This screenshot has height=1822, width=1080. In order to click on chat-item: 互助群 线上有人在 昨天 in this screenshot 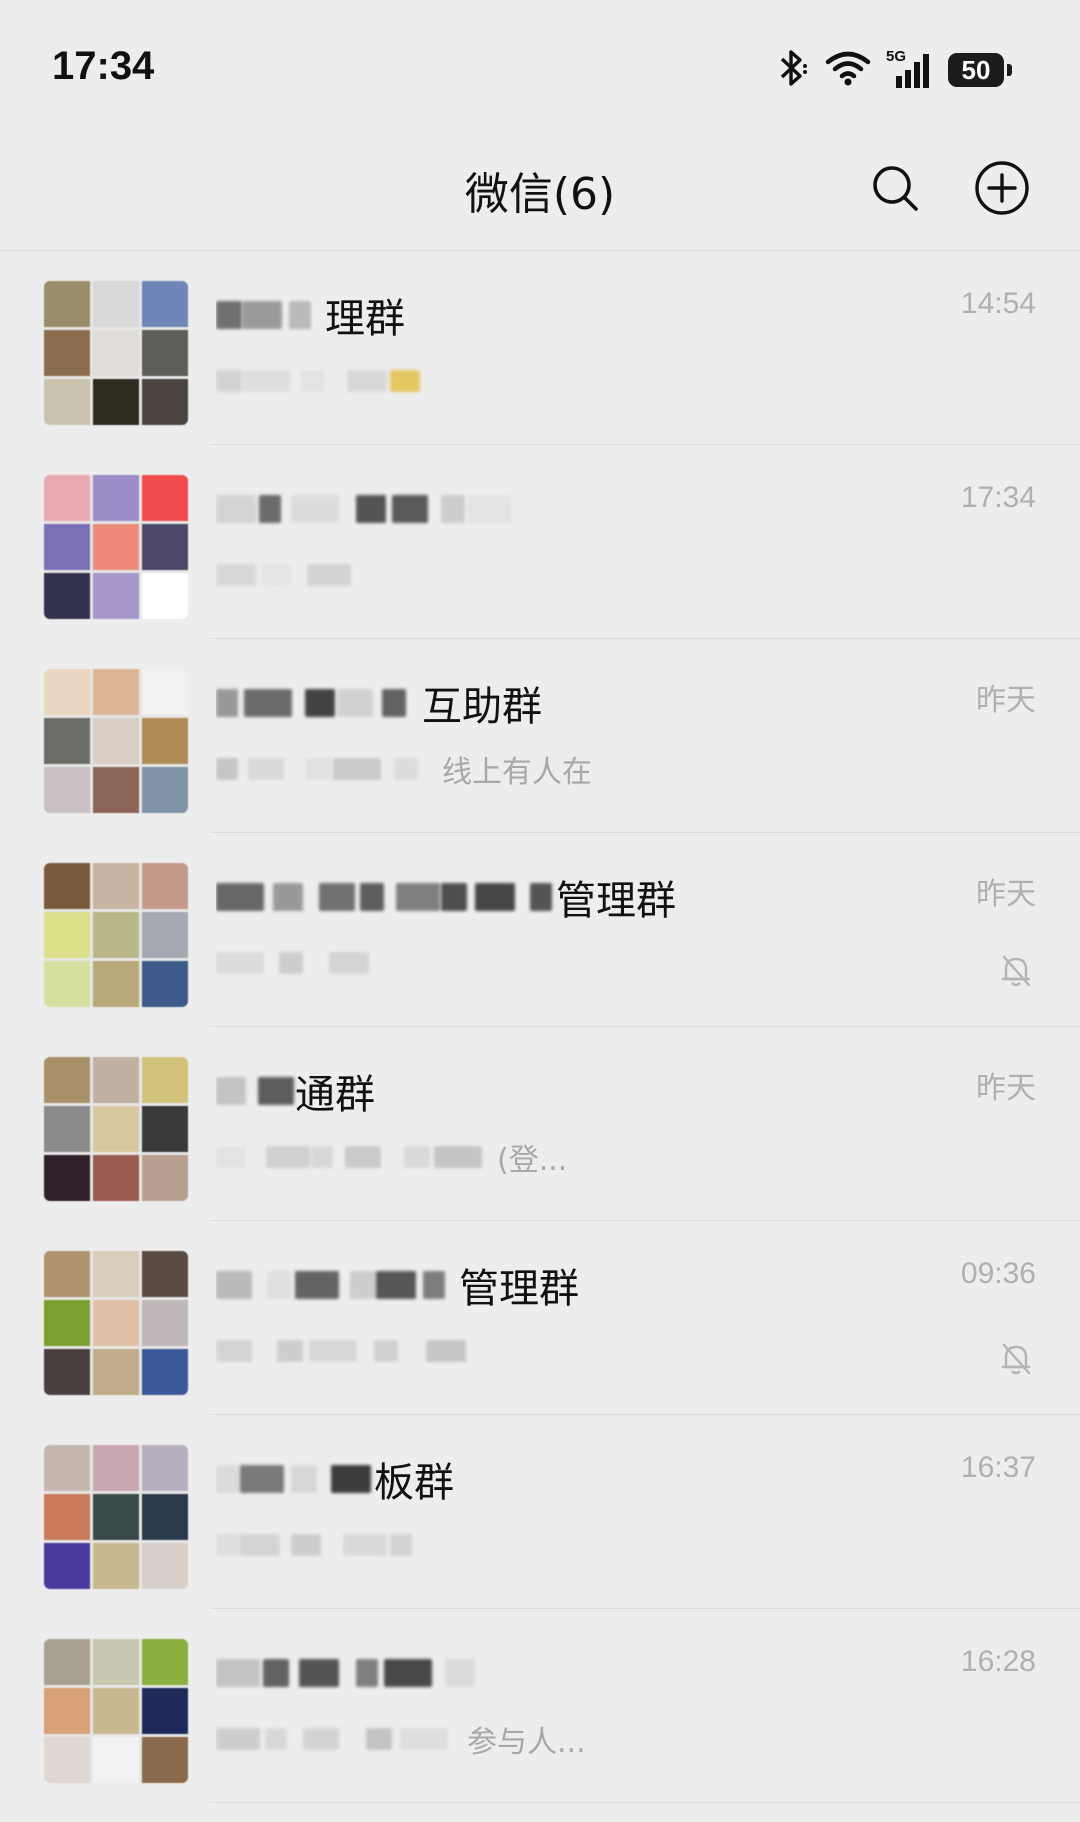, I will do `click(540, 736)`.